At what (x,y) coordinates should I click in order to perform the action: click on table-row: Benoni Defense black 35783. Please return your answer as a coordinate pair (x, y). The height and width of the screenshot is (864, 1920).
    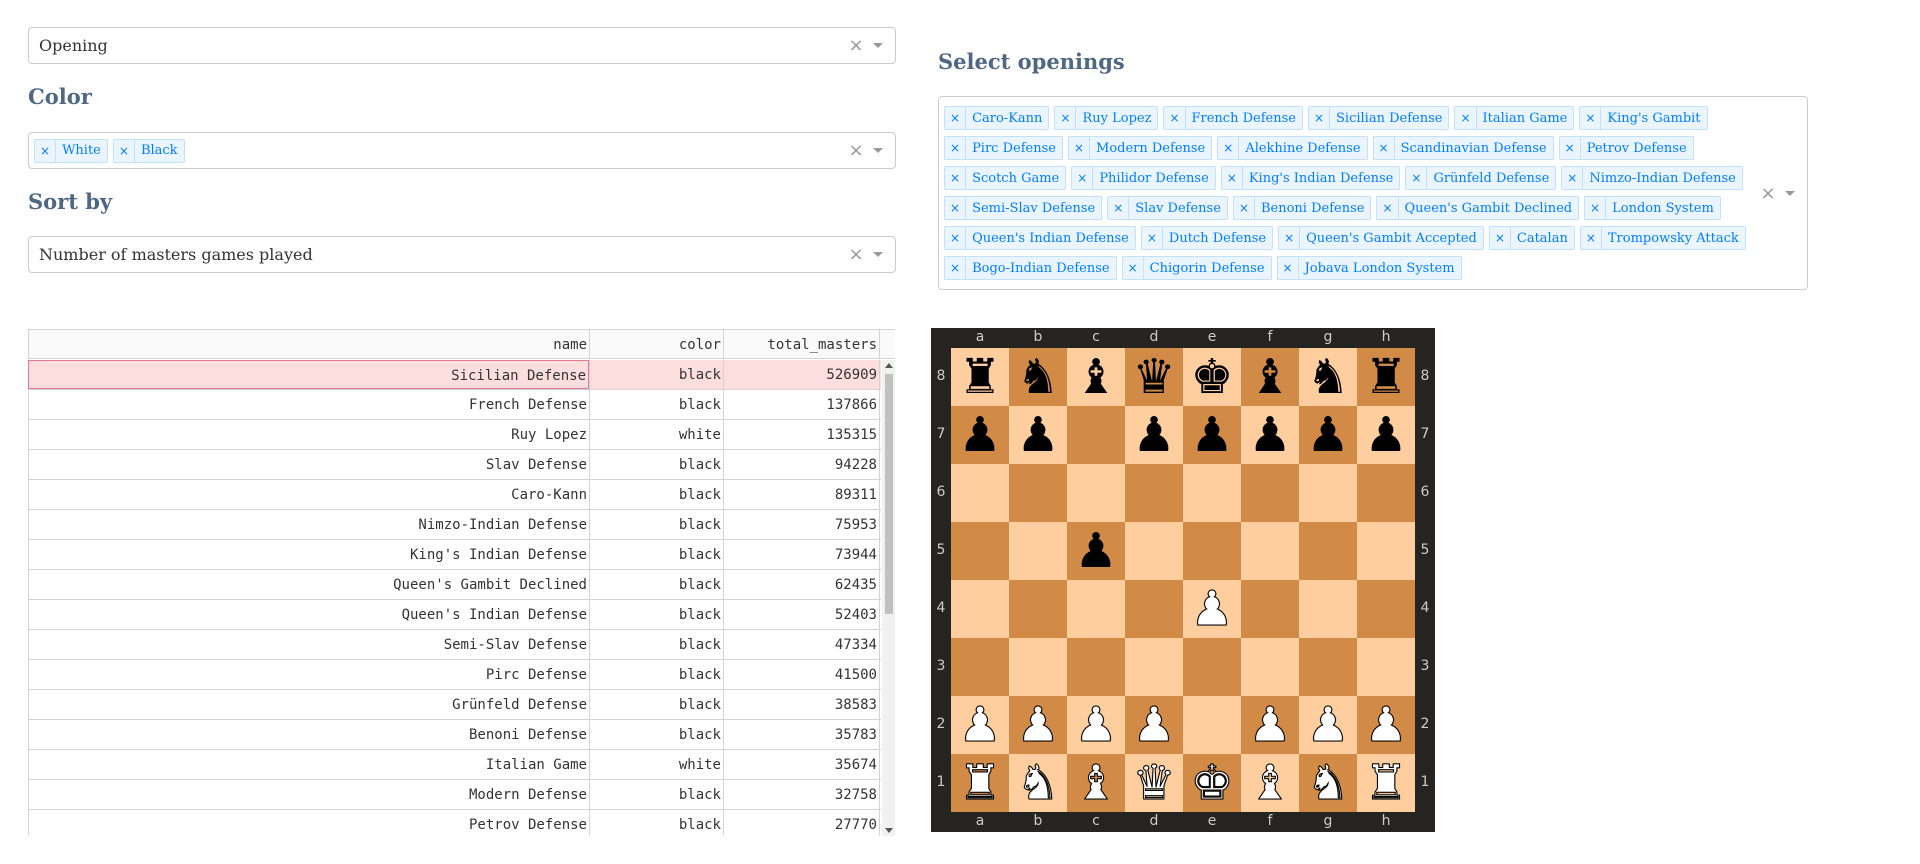
    Looking at the image, I should click on (454, 735).